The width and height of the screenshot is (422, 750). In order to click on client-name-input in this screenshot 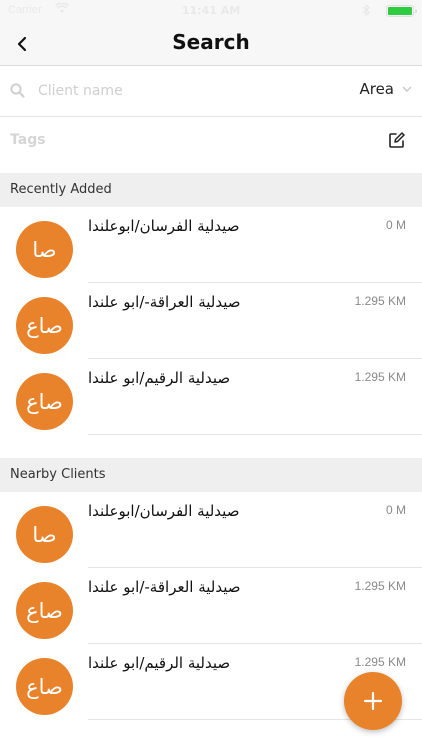, I will do `click(158, 91)`.